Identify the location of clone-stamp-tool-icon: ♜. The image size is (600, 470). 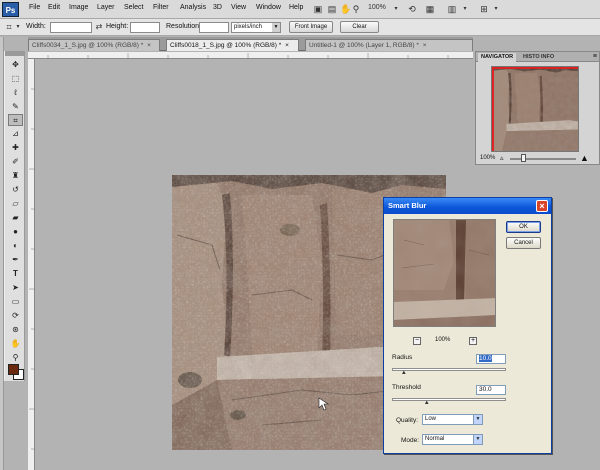
(15, 176).